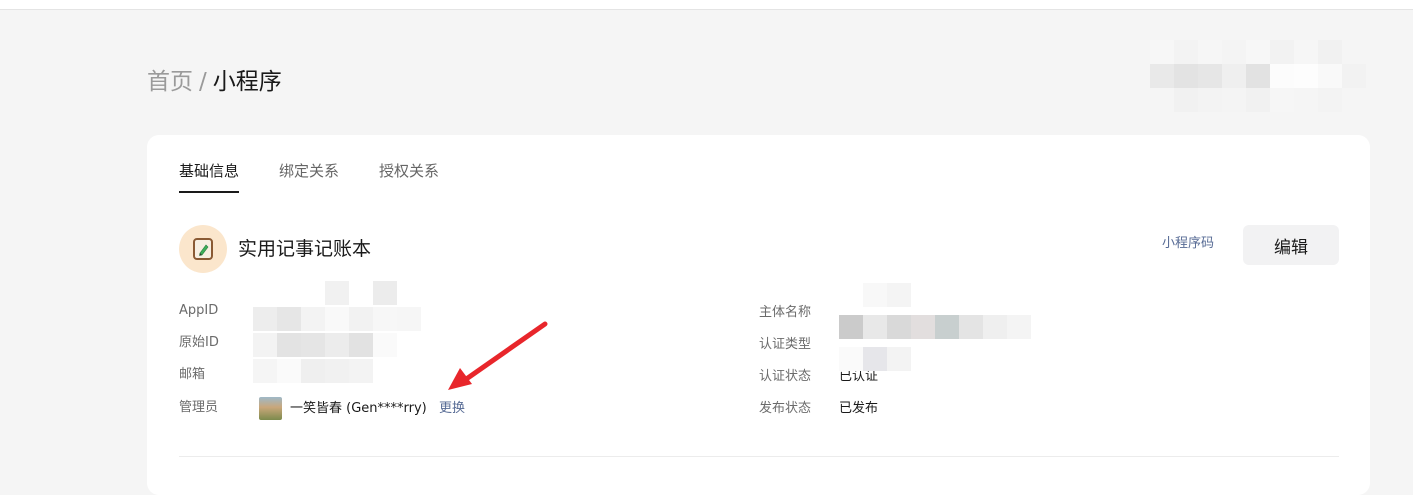  Describe the element at coordinates (199, 310) in the screenshot. I see `appid-label: AppID` at that location.